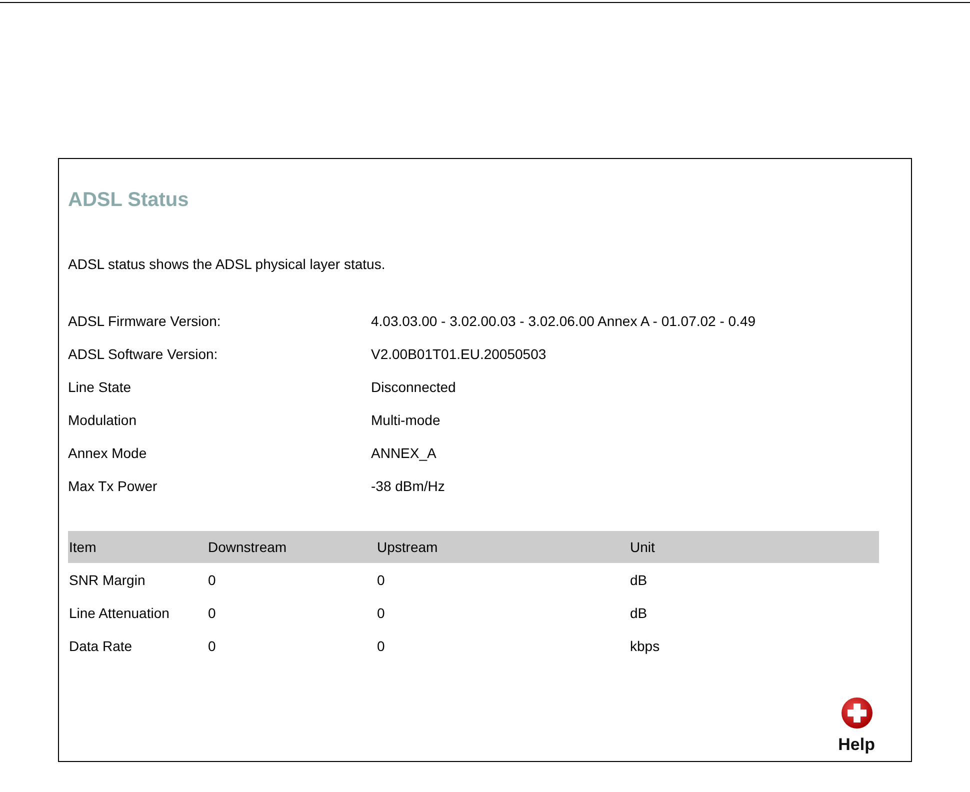  What do you see at coordinates (856, 713) in the screenshot?
I see `plus-icon` at bounding box center [856, 713].